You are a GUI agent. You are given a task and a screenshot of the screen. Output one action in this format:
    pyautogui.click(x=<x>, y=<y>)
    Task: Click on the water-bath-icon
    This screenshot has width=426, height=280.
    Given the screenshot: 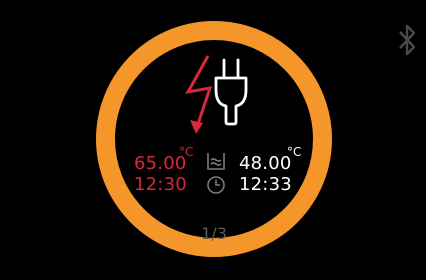 What is the action you would take?
    pyautogui.click(x=216, y=161)
    